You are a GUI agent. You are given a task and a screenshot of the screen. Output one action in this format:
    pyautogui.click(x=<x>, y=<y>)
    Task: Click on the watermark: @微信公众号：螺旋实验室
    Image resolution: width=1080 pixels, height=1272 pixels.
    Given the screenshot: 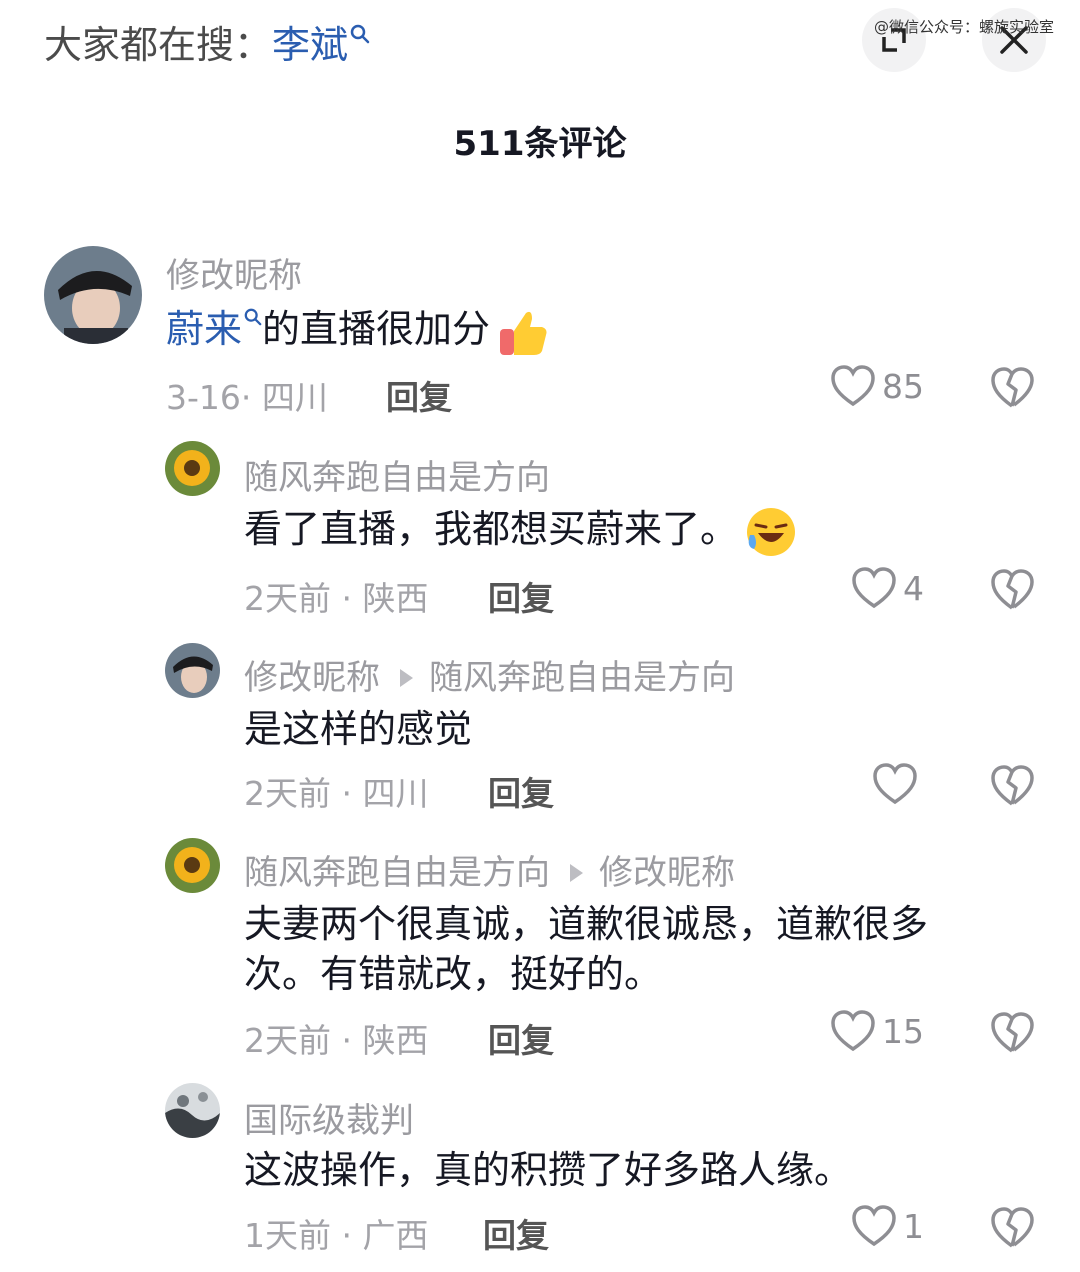 What is the action you would take?
    pyautogui.click(x=963, y=27)
    